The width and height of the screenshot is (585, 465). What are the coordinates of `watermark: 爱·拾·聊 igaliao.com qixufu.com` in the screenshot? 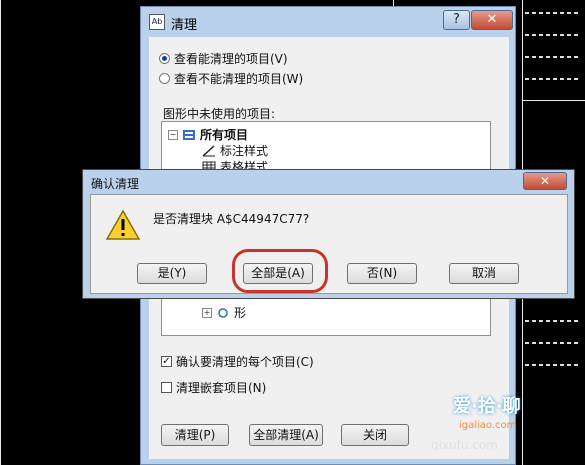 It's located at (495, 423).